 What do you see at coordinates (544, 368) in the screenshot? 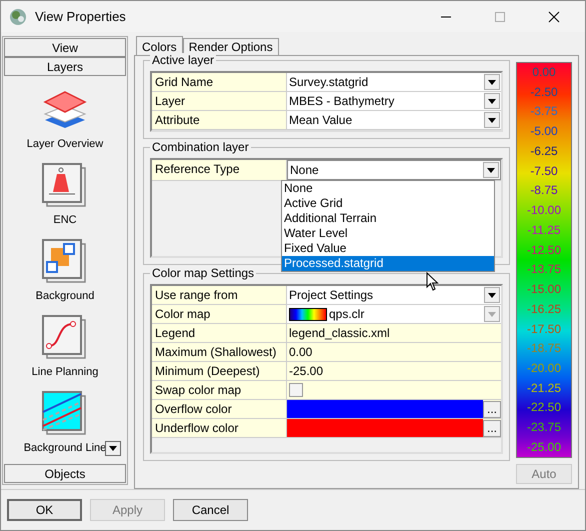
I see `legend-value: -20.00` at bounding box center [544, 368].